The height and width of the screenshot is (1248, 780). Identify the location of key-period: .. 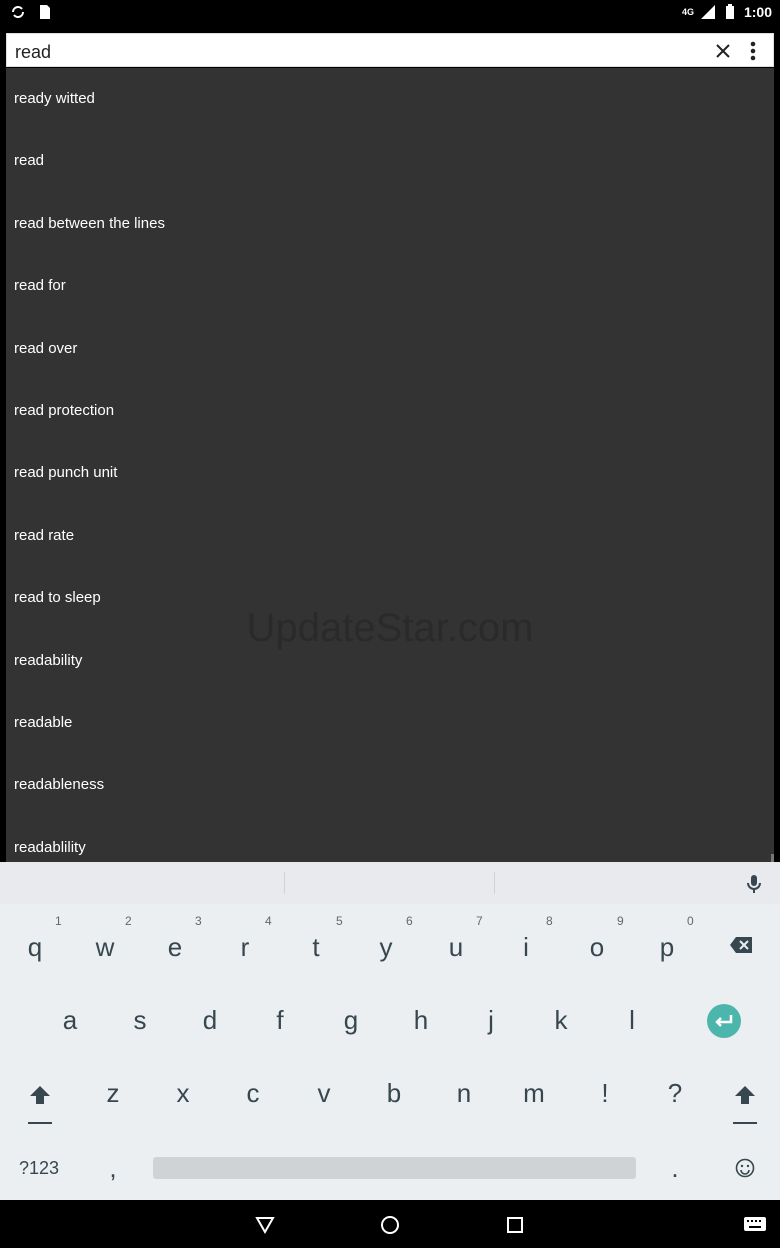
(675, 1168).